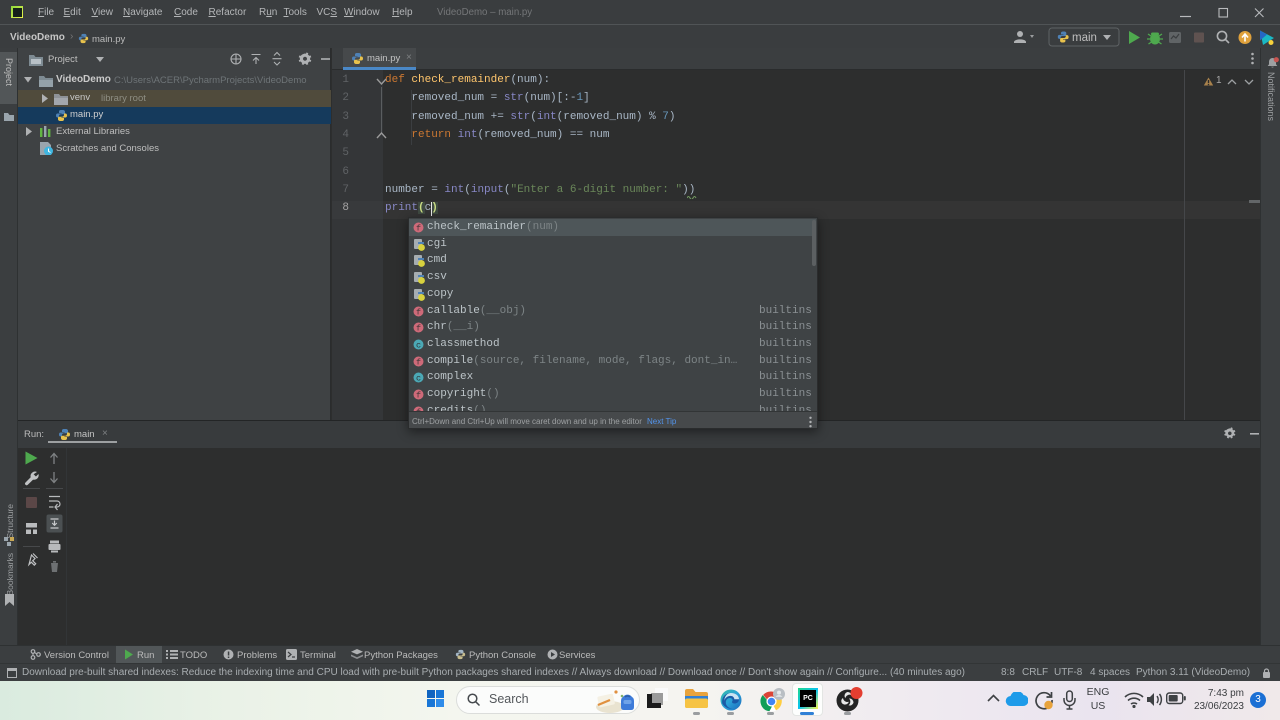 Image resolution: width=1280 pixels, height=720 pixels. Describe the element at coordinates (1084, 38) in the screenshot. I see `svg-text: main` at that location.